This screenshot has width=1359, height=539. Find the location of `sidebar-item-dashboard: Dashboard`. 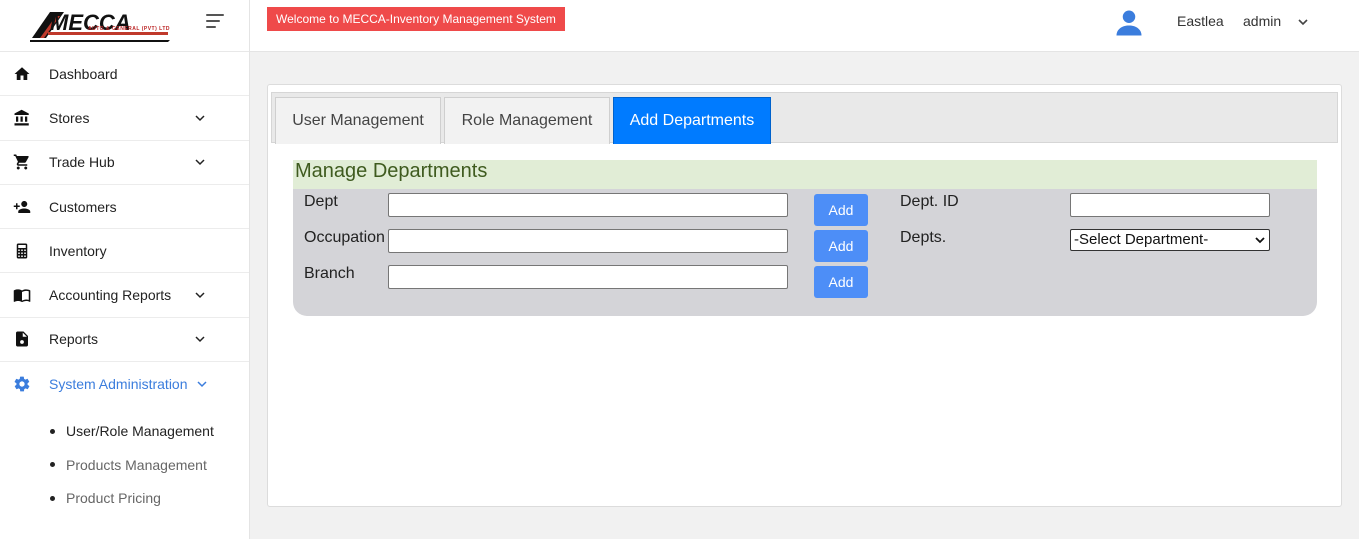

sidebar-item-dashboard: Dashboard is located at coordinates (124, 74).